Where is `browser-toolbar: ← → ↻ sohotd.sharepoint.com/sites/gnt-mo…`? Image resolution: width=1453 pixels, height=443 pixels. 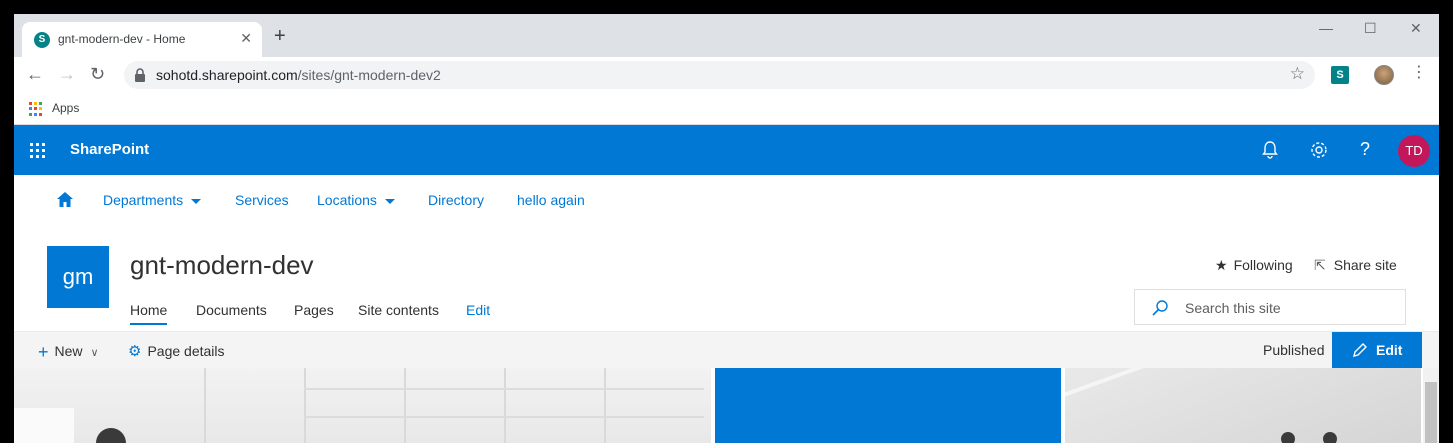 browser-toolbar: ← → ↻ sohotd.sharepoint.com/sites/gnt-mo… is located at coordinates (726, 75).